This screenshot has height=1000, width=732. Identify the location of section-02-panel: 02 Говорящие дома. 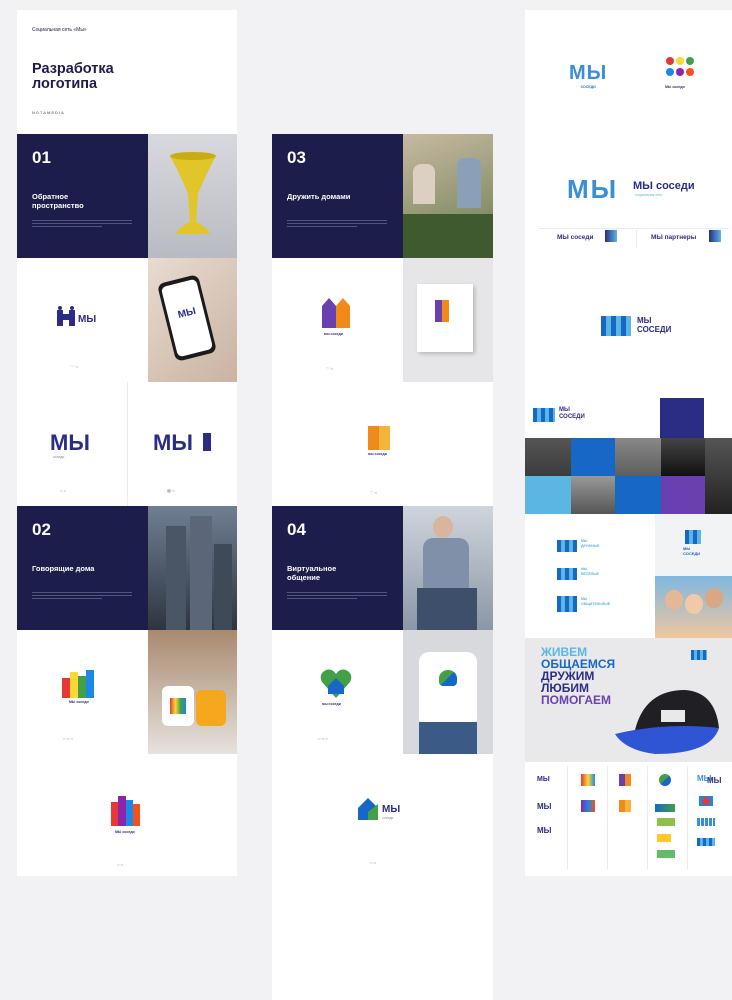
(82, 568).